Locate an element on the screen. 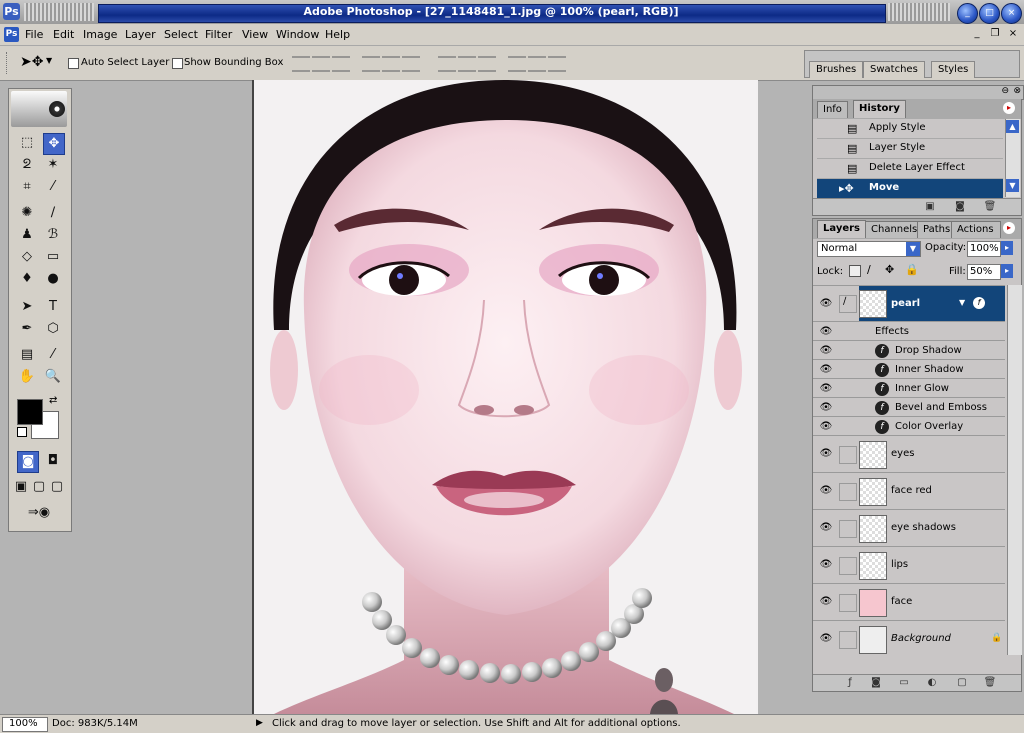 This screenshot has height=733, width=1024. default-colors-icon is located at coordinates (22, 432).